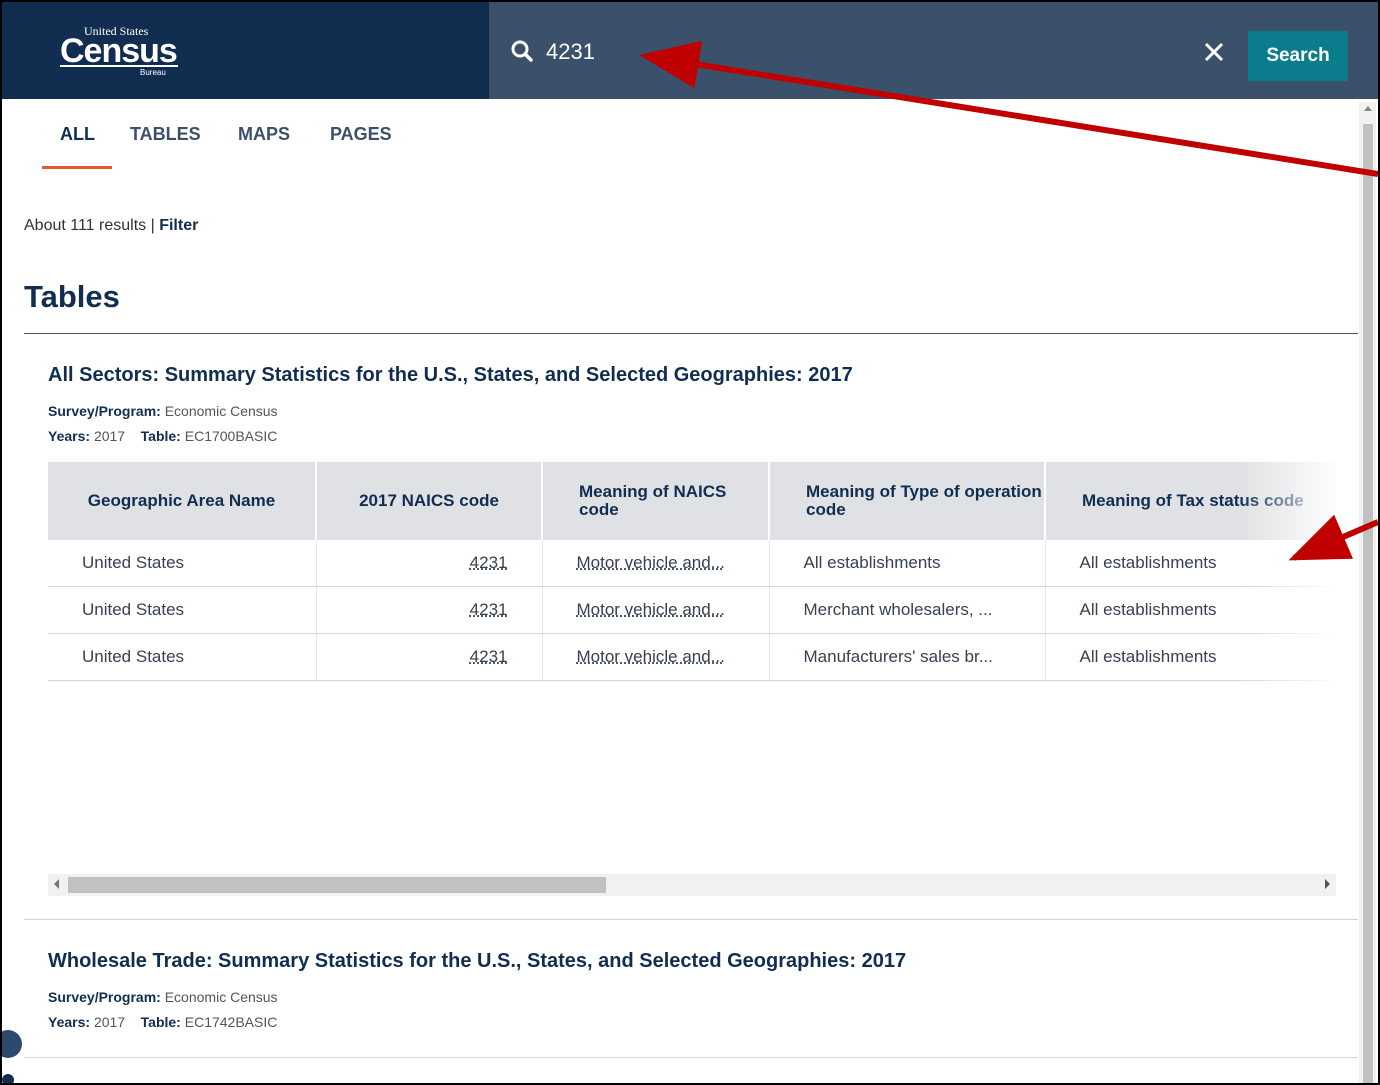  Describe the element at coordinates (165, 134) in the screenshot. I see `tab-tables: TABLES` at that location.